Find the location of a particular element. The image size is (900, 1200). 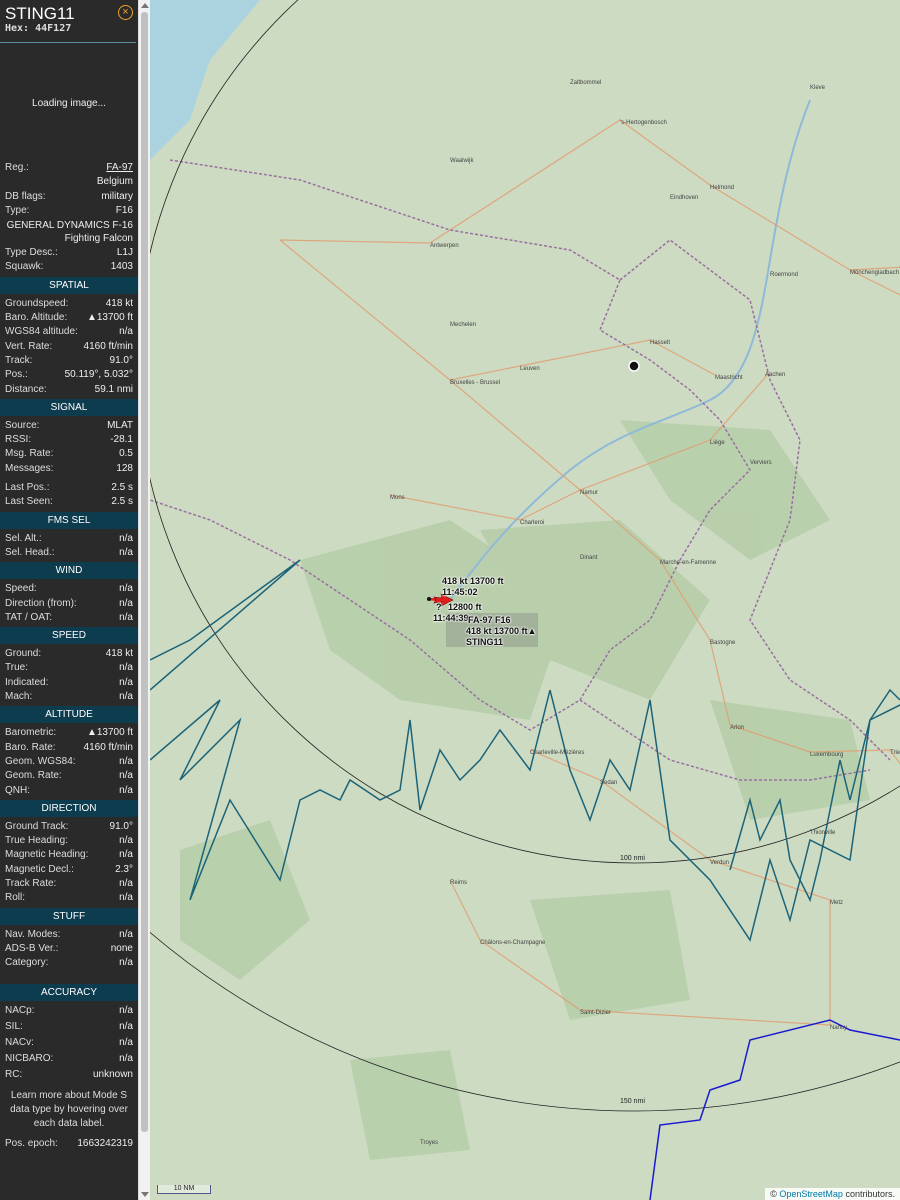

attribution-prefix: © is located at coordinates (773, 1194).